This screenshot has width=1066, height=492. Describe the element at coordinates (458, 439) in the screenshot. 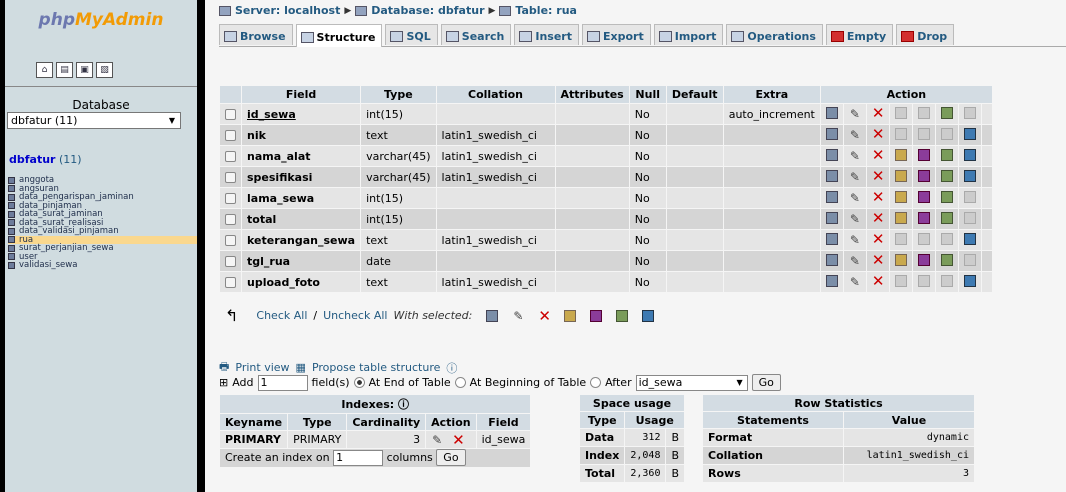

I see `delete-index-icon: ✕` at that location.